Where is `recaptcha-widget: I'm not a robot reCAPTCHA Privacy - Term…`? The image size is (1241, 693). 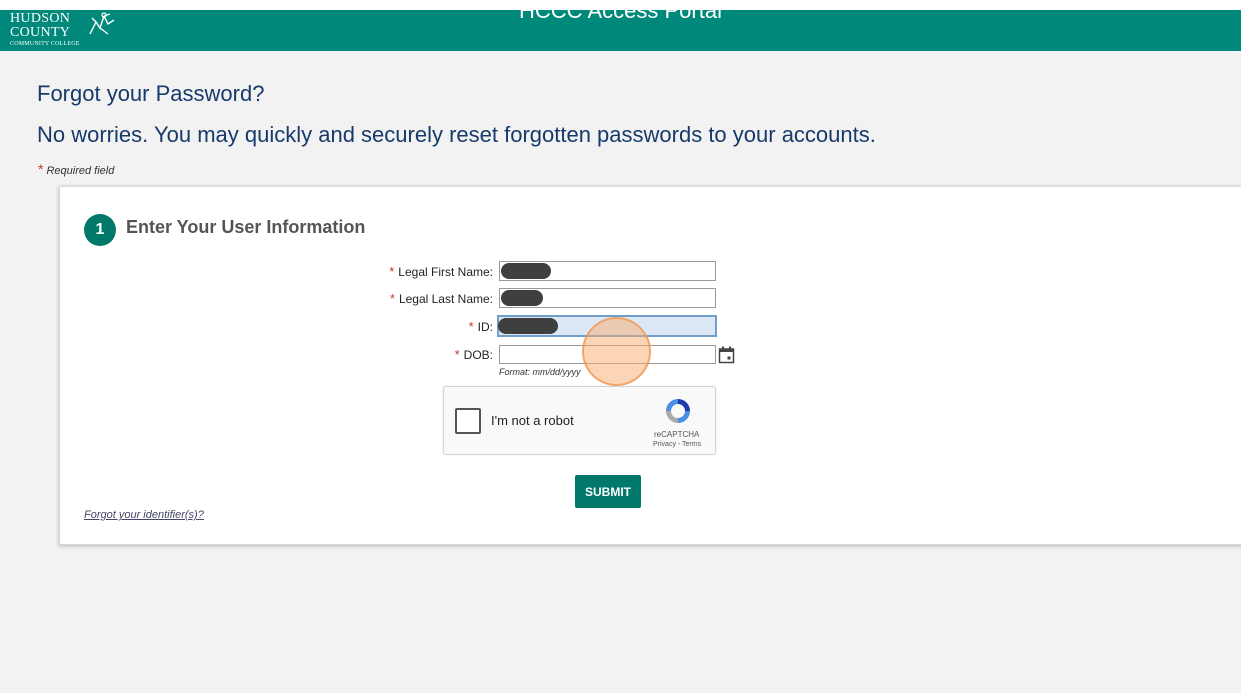 recaptcha-widget: I'm not a robot reCAPTCHA Privacy - Term… is located at coordinates (579, 420).